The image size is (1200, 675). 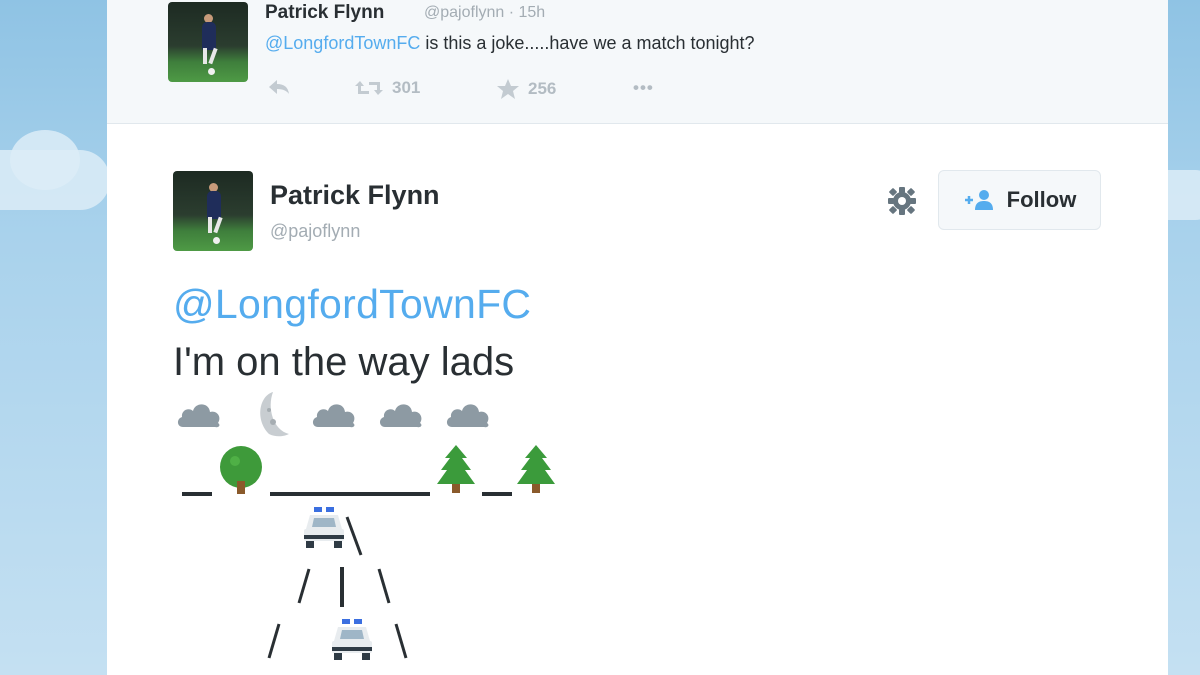 What do you see at coordinates (274, 414) in the screenshot?
I see `moon-emoji` at bounding box center [274, 414].